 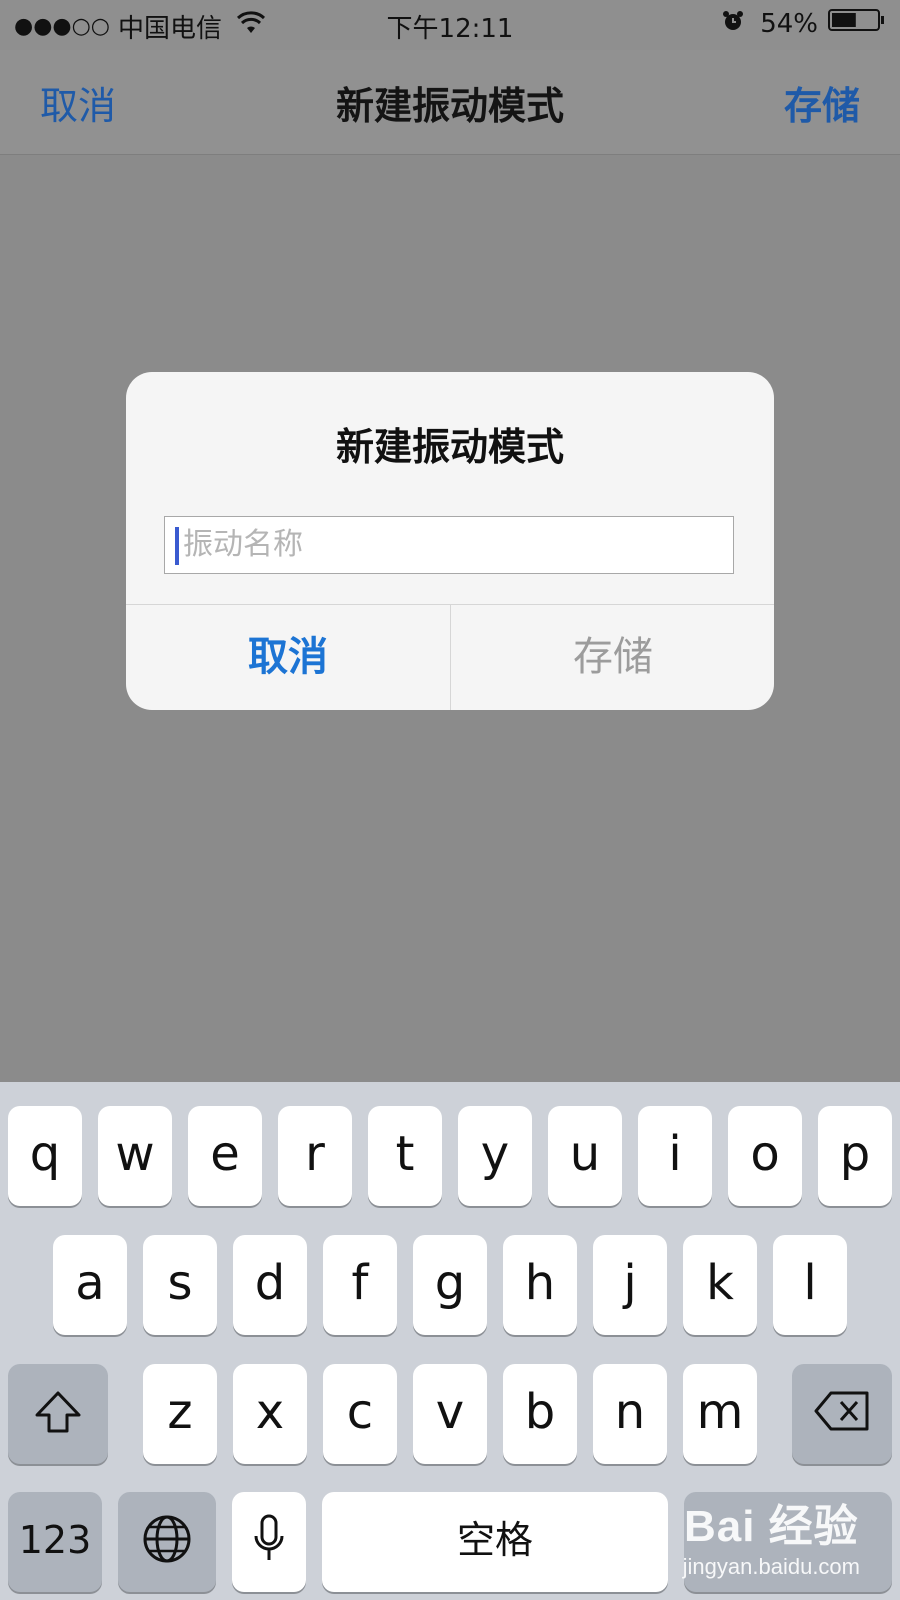 I want to click on input-placeholder: 振动名称, so click(x=243, y=544).